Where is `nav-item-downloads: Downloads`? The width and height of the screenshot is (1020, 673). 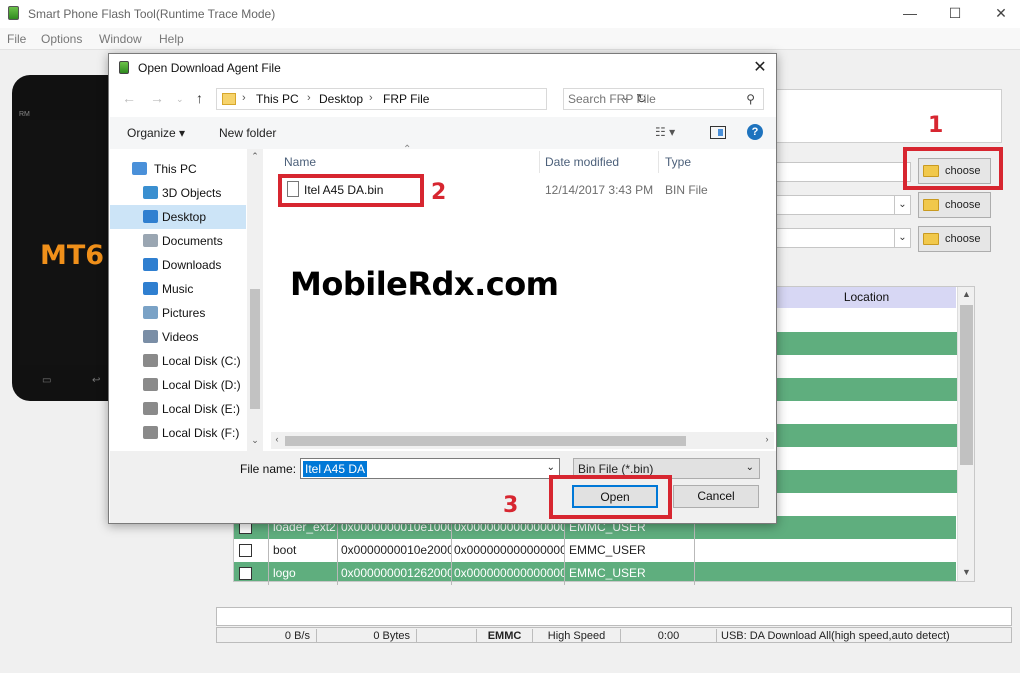
nav-item-downloads: Downloads is located at coordinates (178, 265).